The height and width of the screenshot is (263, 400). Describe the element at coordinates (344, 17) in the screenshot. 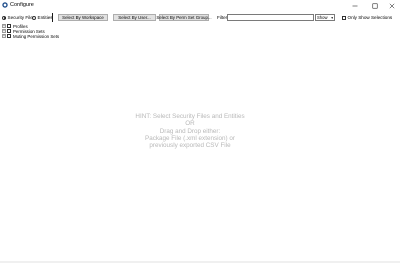

I see `only-show-selections-checkbox` at that location.